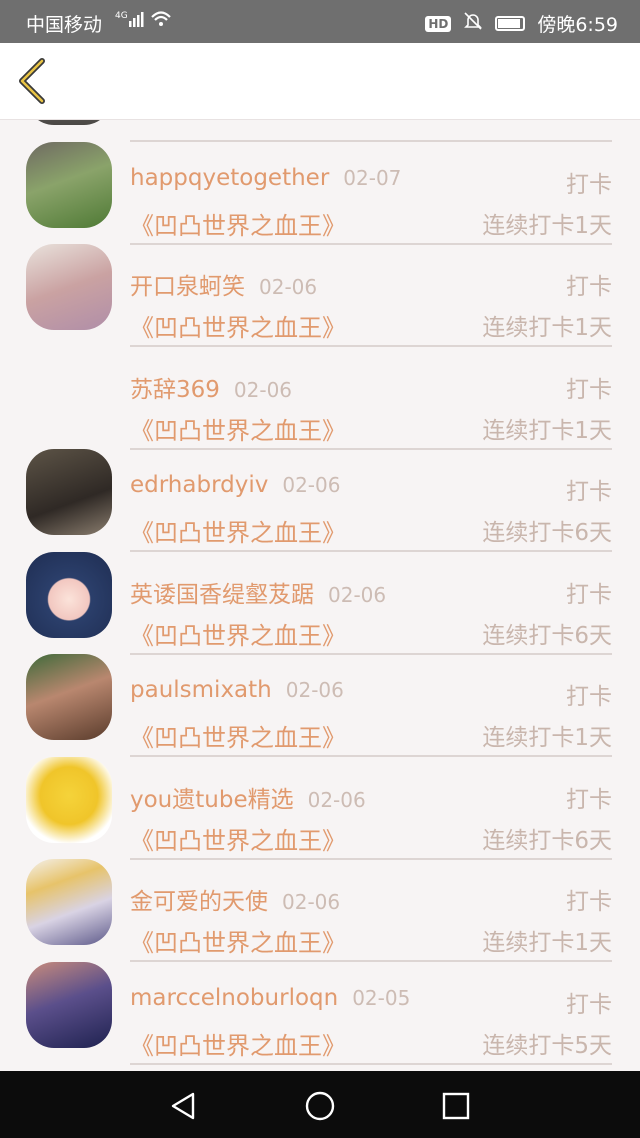 This screenshot has height=1138, width=640. Describe the element at coordinates (438, 23) in the screenshot. I see `hd-badge: HD` at that location.